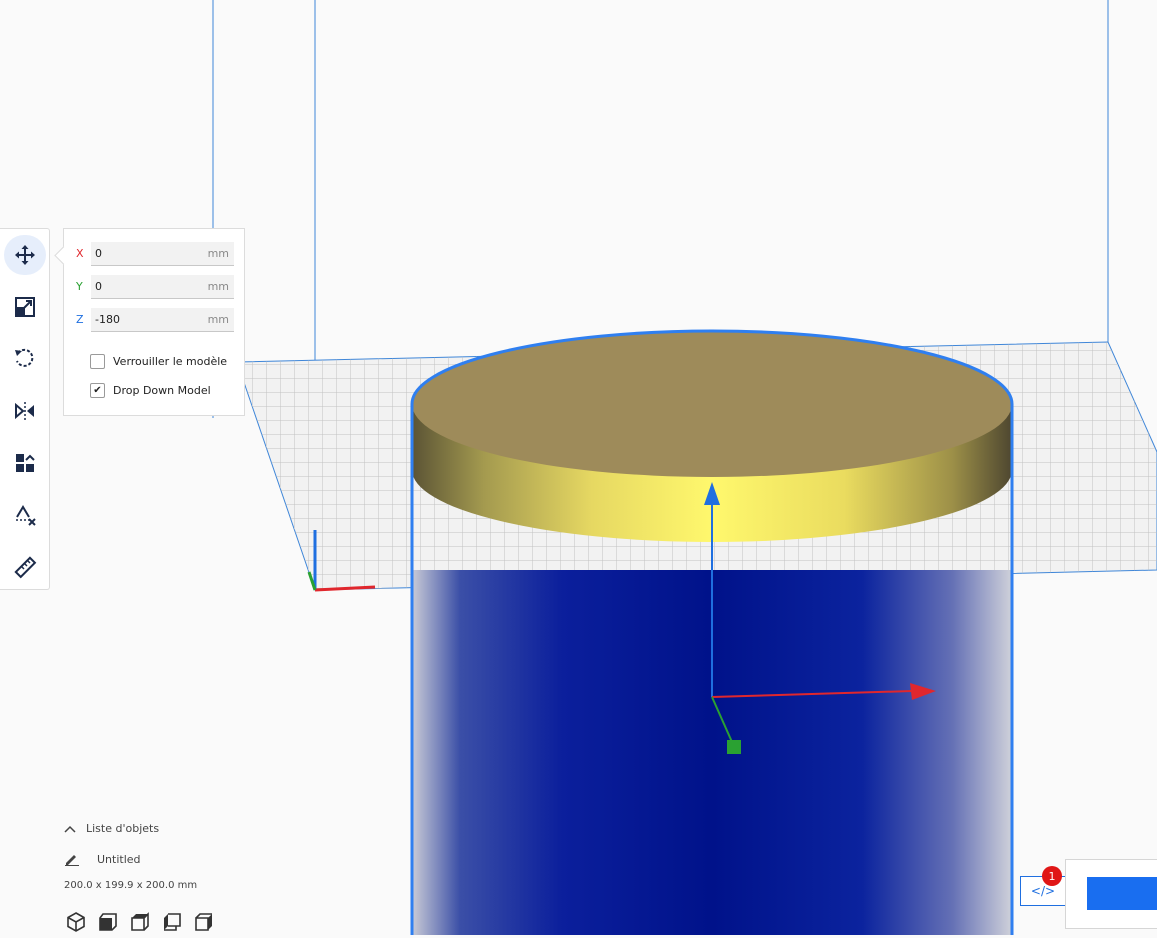 Image resolution: width=1157 pixels, height=938 pixels. I want to click on object-dimensions: 200.0 x 199.9 x 200.0 mm, so click(131, 885).